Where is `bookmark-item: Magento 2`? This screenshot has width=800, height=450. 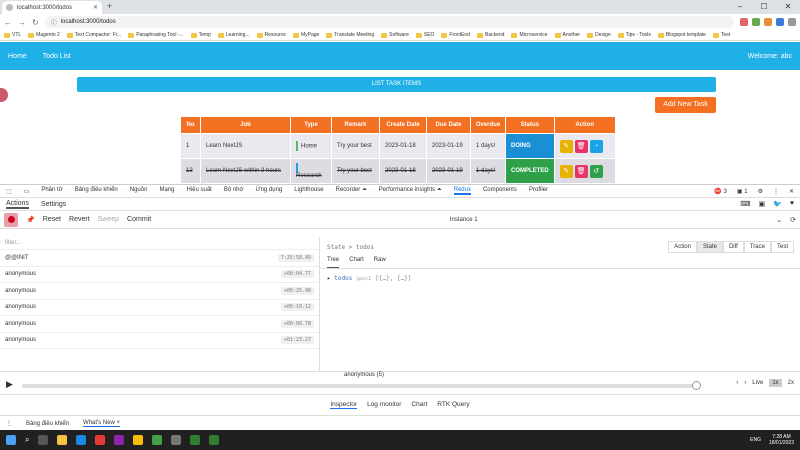 bookmark-item: Magento 2 is located at coordinates (44, 35).